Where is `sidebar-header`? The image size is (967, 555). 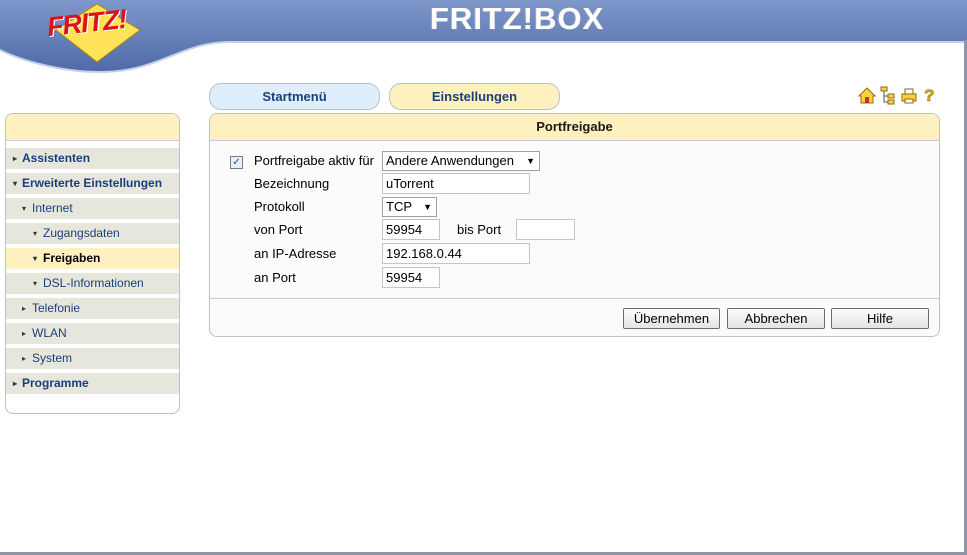 sidebar-header is located at coordinates (92, 127).